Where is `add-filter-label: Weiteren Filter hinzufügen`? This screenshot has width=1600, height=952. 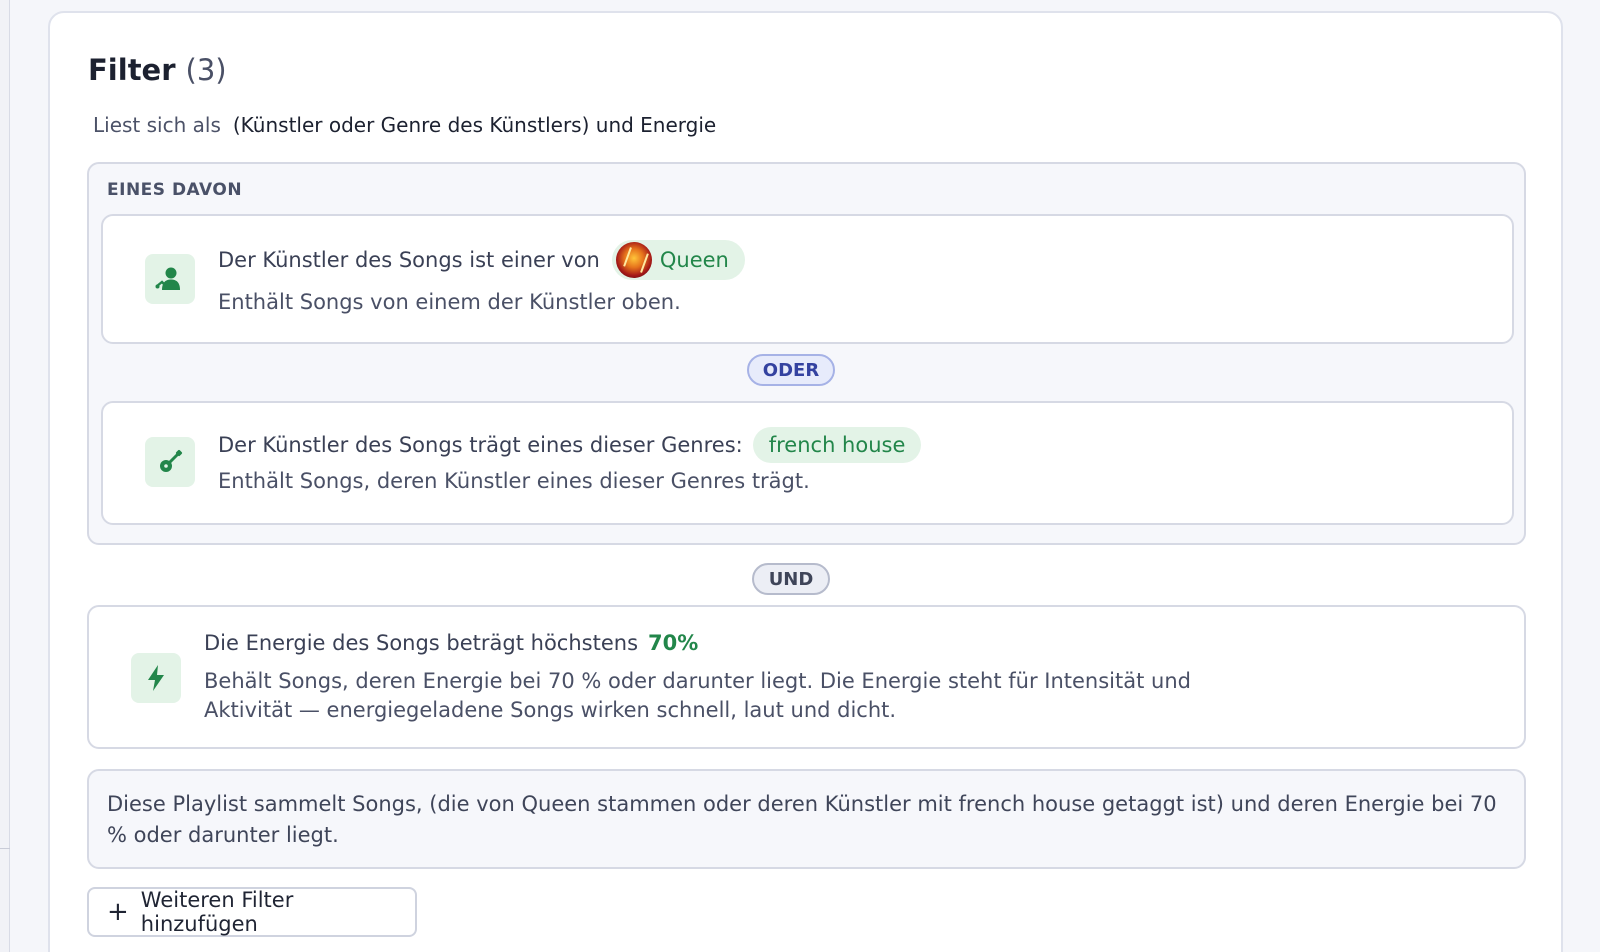 add-filter-label: Weiteren Filter hinzufügen is located at coordinates (217, 912).